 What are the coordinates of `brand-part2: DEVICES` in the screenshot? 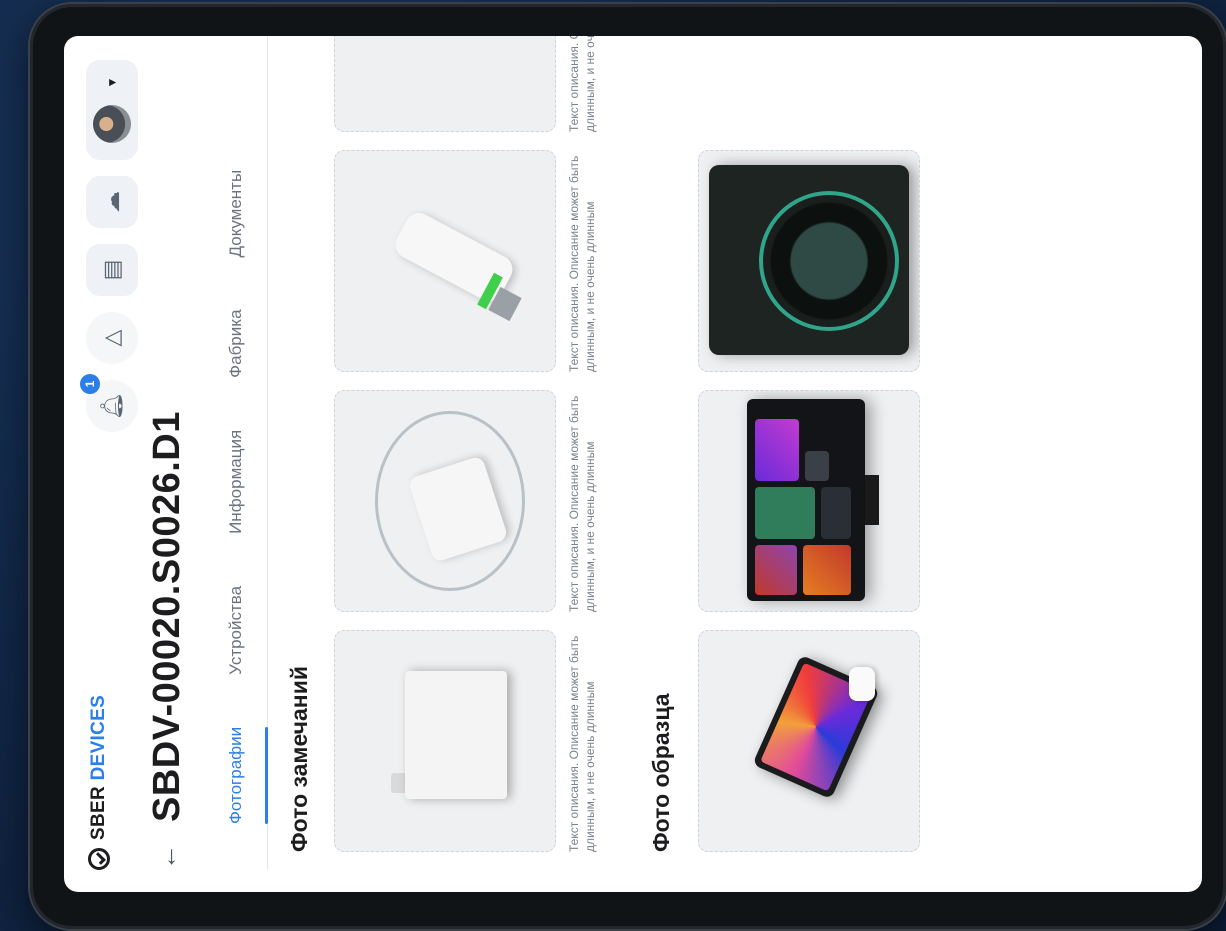 It's located at (98, 737).